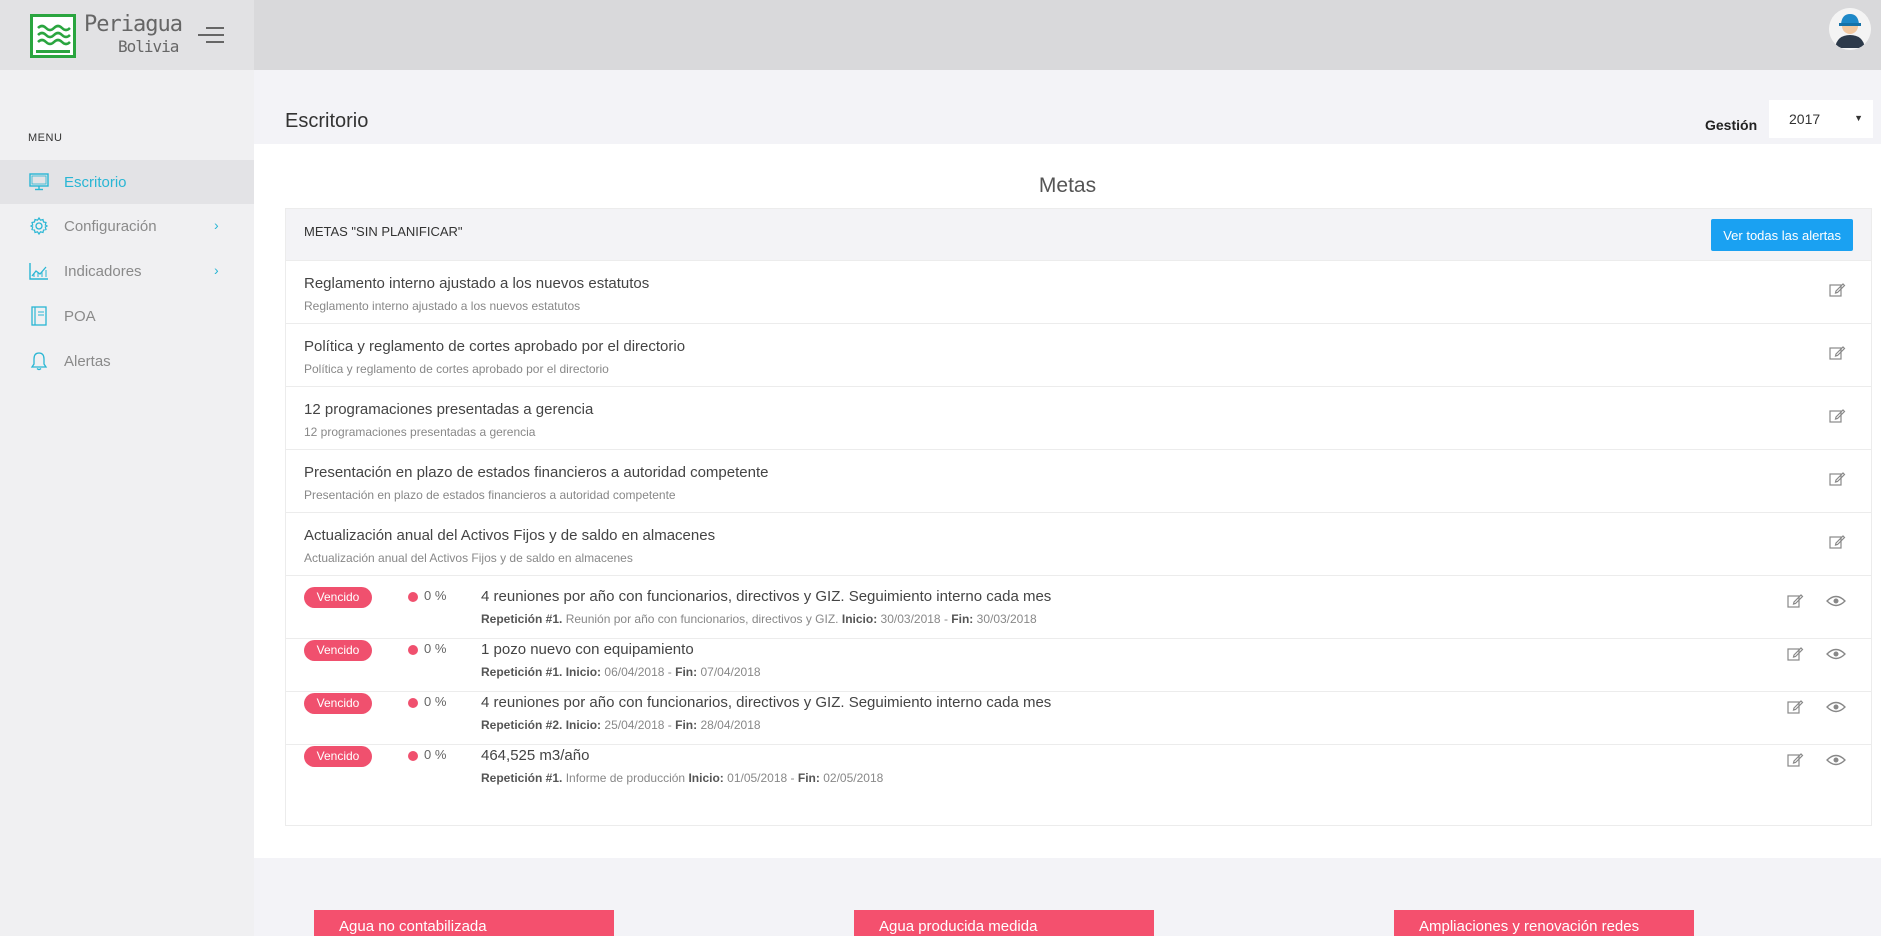  Describe the element at coordinates (1858, 118) in the screenshot. I see `caret-down-icon: ▼` at that location.